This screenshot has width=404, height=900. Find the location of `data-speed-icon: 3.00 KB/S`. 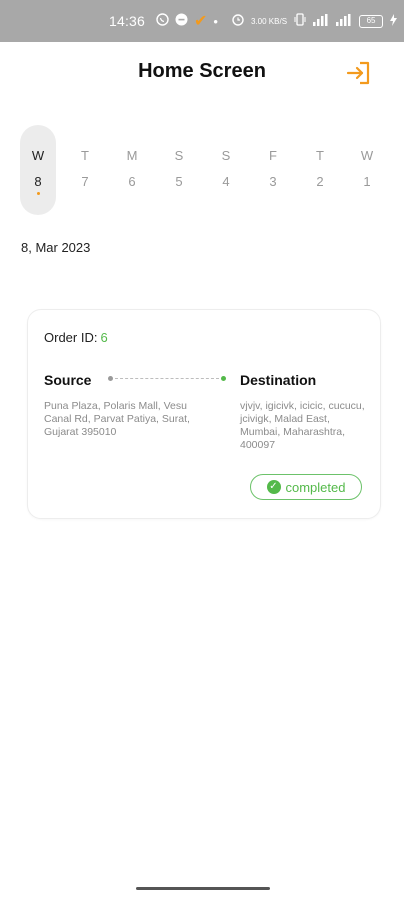

data-speed-icon: 3.00 KB/S is located at coordinates (269, 21).